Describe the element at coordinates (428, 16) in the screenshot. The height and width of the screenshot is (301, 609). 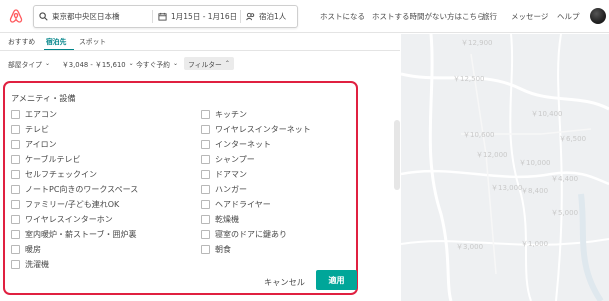
I see `nav-host-no-time: ホストする時間がない方はこちら` at that location.